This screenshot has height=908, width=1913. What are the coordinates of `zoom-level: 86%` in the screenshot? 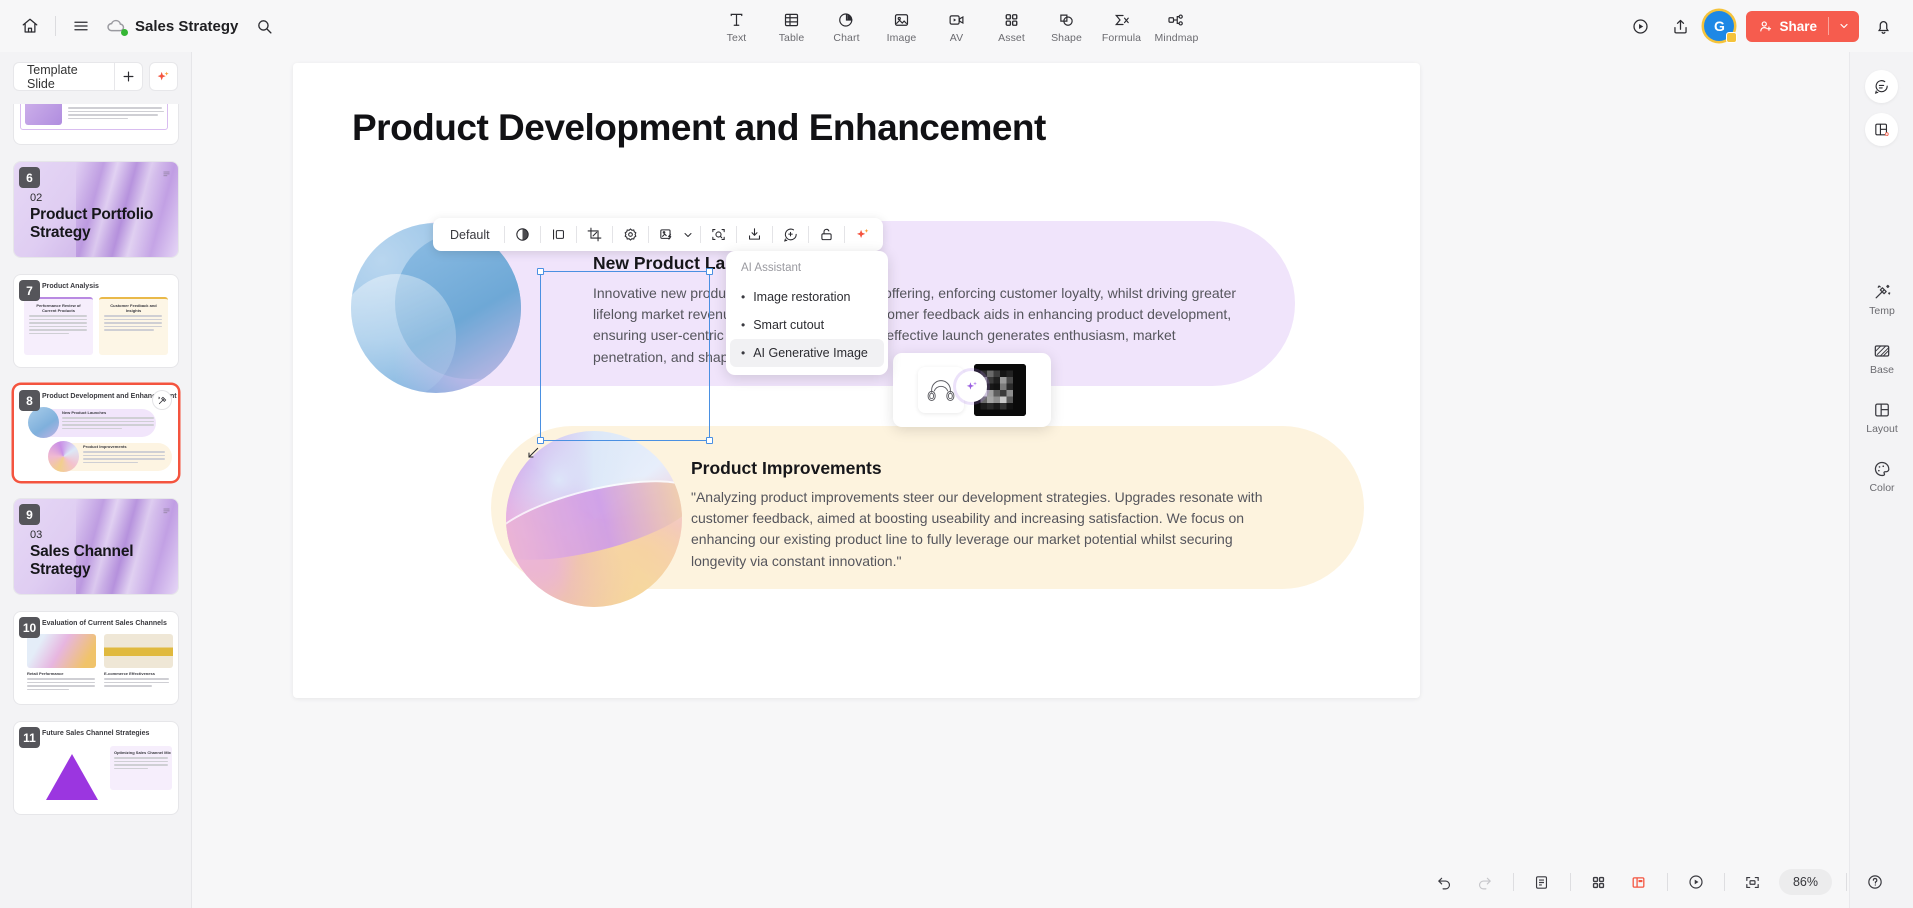 It's located at (1805, 882).